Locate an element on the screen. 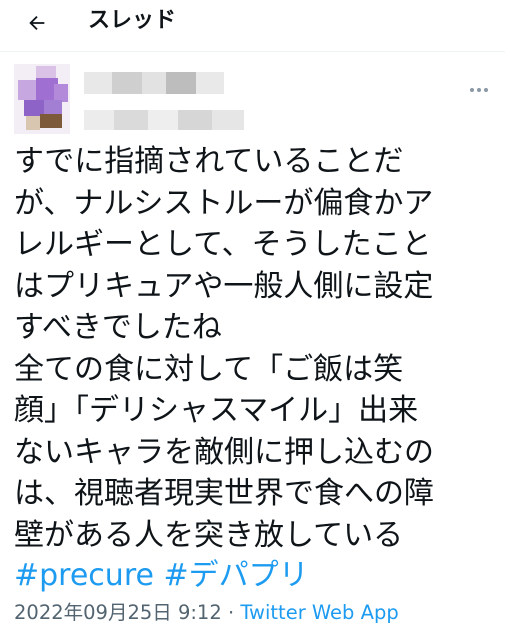  header-divider is located at coordinates (252, 51).